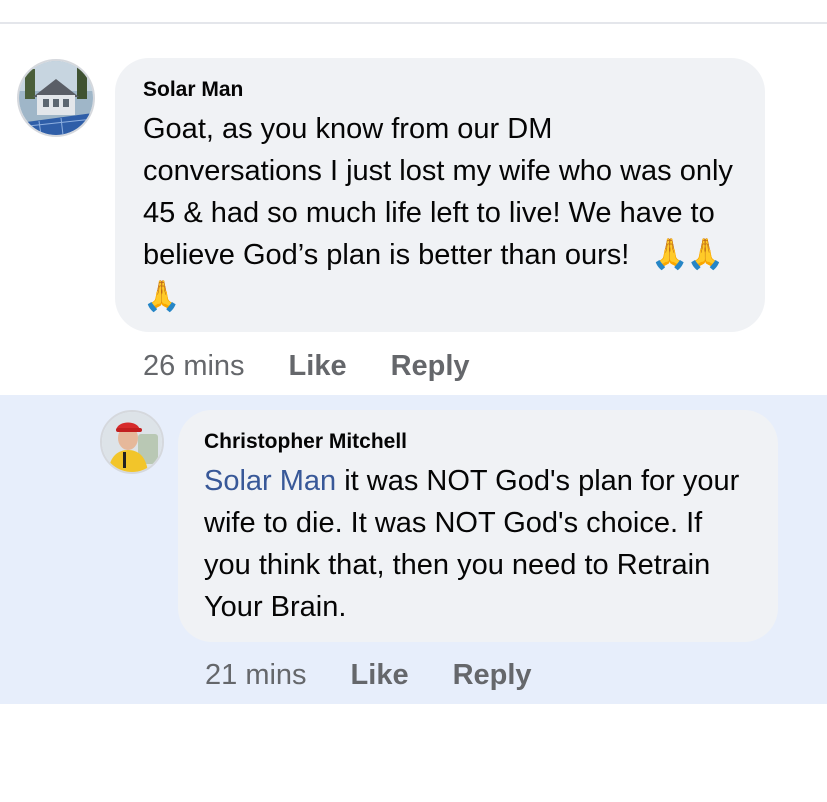  I want to click on man-red-cap-avatar-icon, so click(132, 442).